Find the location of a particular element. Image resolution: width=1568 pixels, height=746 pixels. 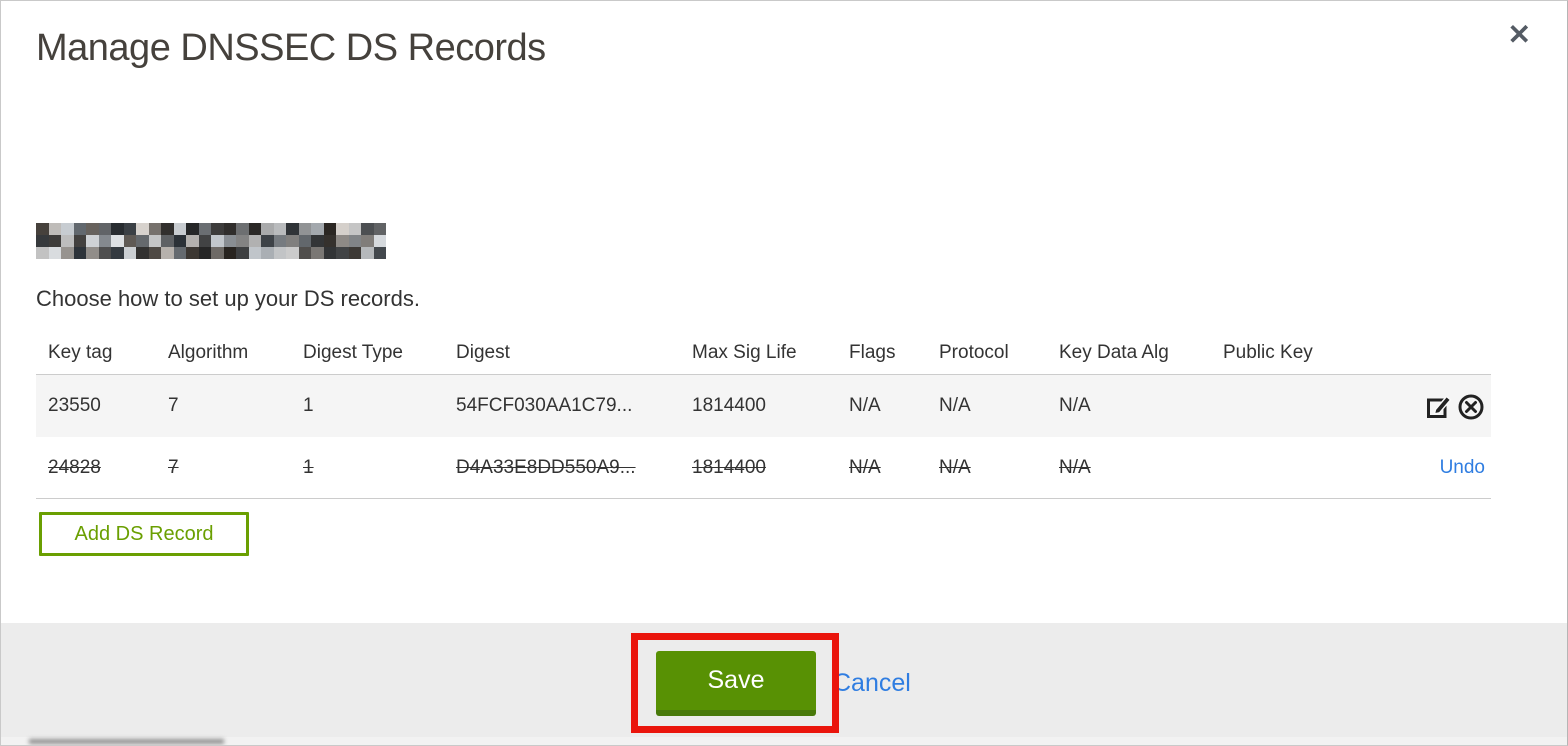

subtitle: Choose how to set up your DS records. is located at coordinates (228, 298).